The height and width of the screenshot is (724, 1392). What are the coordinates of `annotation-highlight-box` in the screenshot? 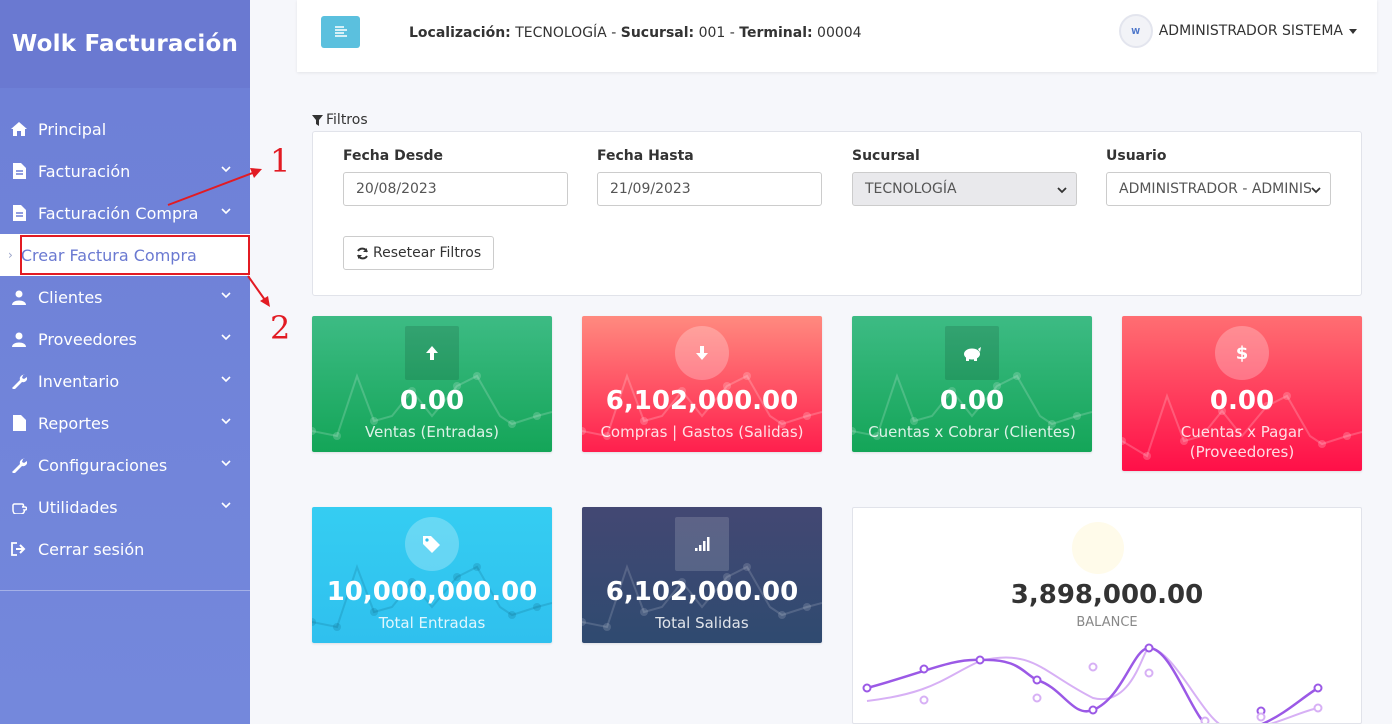 It's located at (135, 255).